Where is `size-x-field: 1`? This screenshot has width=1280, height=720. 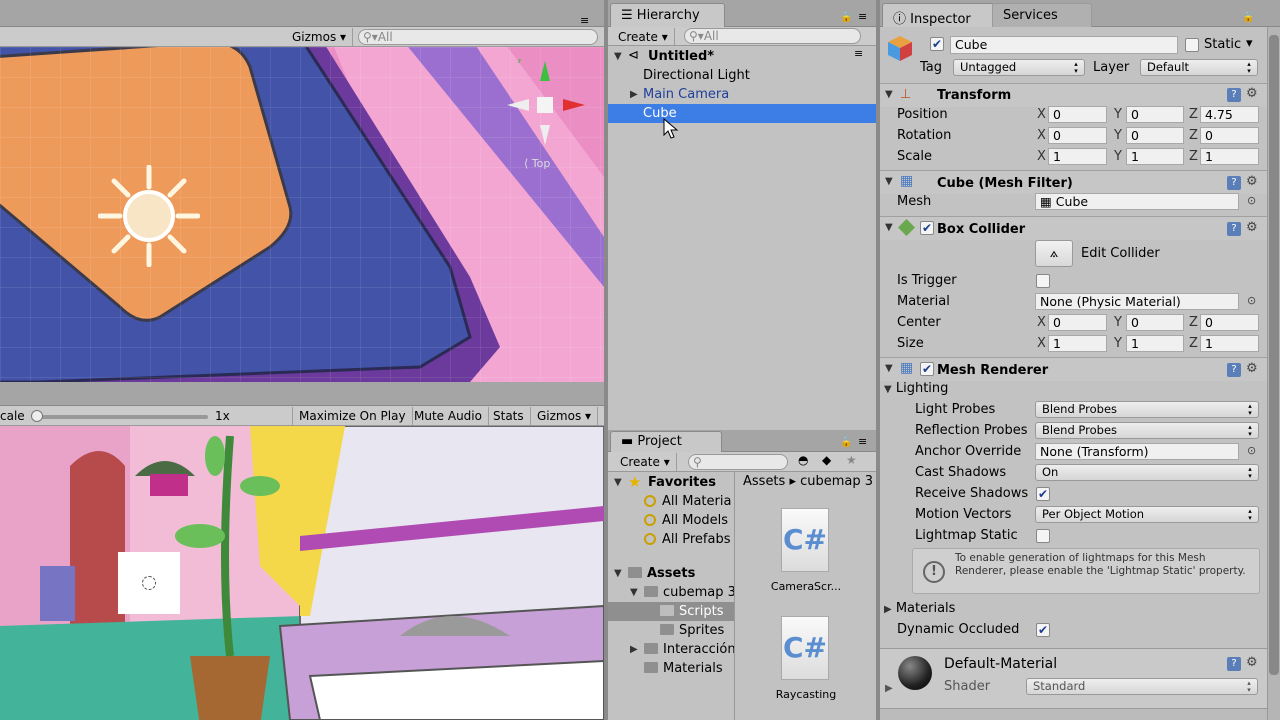 size-x-field: 1 is located at coordinates (1077, 343).